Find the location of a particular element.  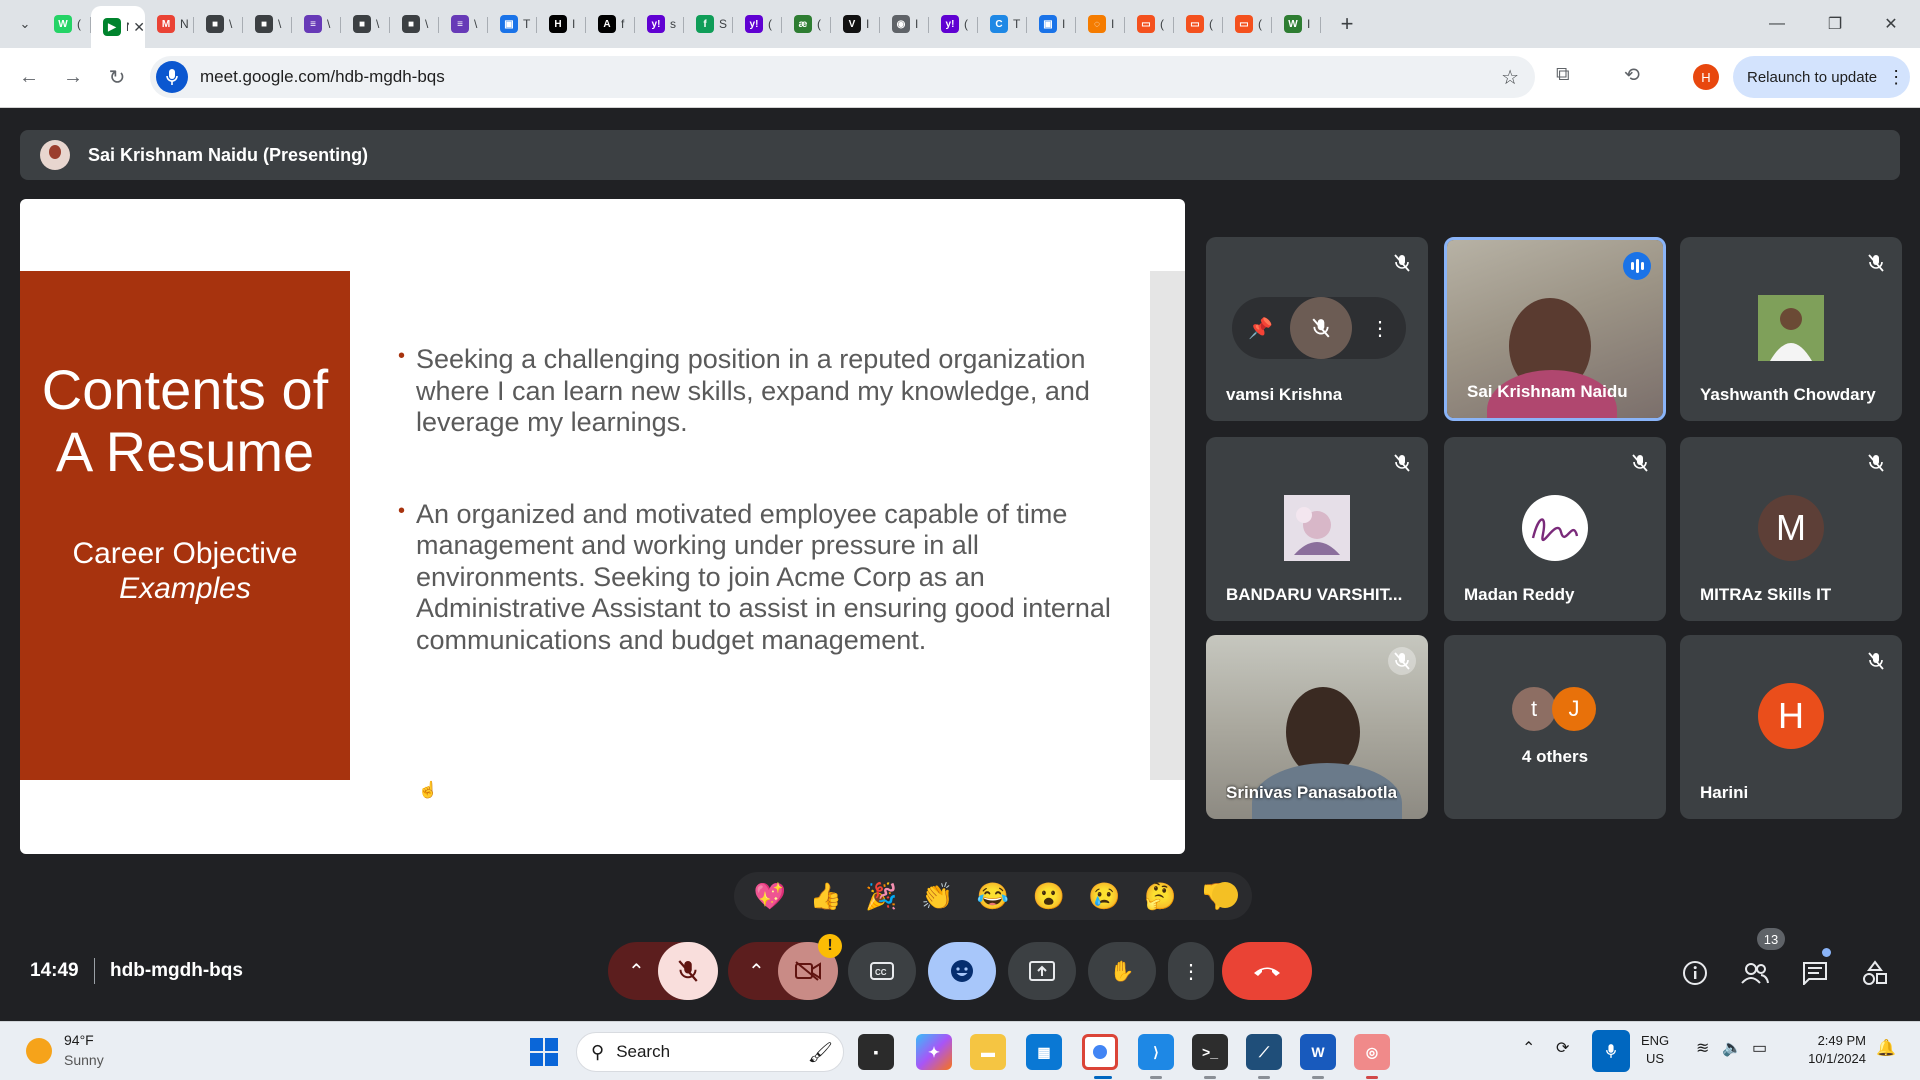

task-view-icon: ▪ is located at coordinates (876, 1052).